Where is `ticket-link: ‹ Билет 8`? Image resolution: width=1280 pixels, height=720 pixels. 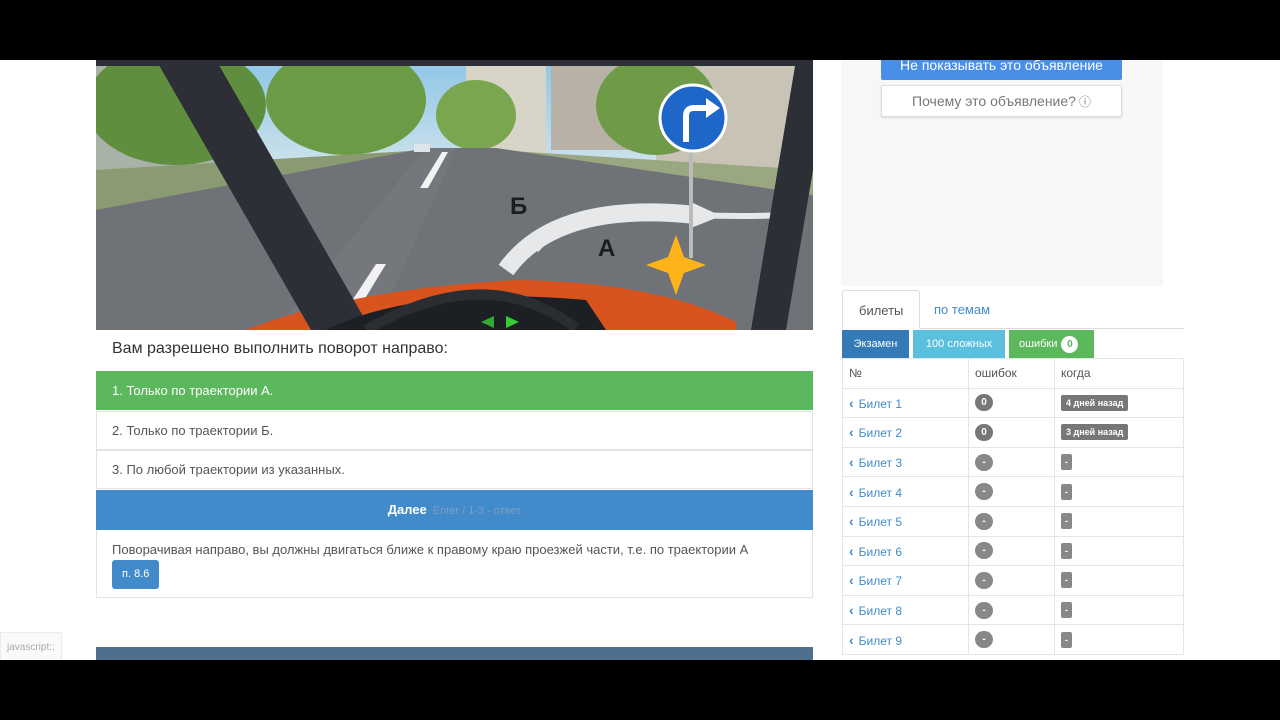 ticket-link: ‹ Билет 8 is located at coordinates (876, 610).